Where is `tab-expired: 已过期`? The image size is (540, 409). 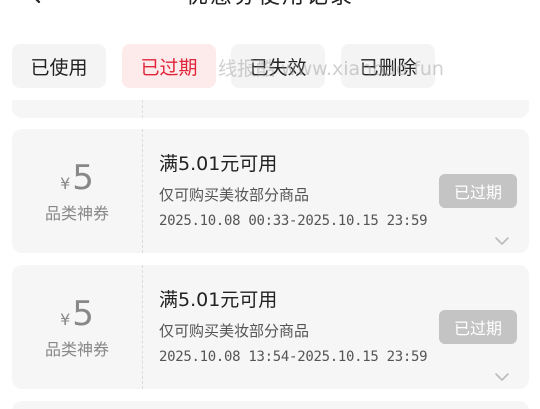 tab-expired: 已过期 is located at coordinates (169, 66).